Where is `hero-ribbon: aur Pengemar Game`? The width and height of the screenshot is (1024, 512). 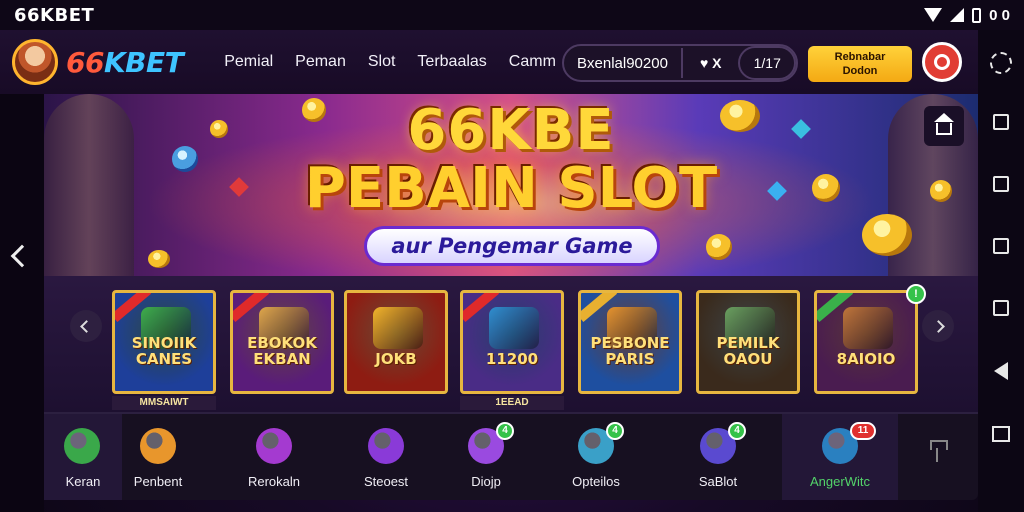 hero-ribbon: aur Pengemar Game is located at coordinates (512, 246).